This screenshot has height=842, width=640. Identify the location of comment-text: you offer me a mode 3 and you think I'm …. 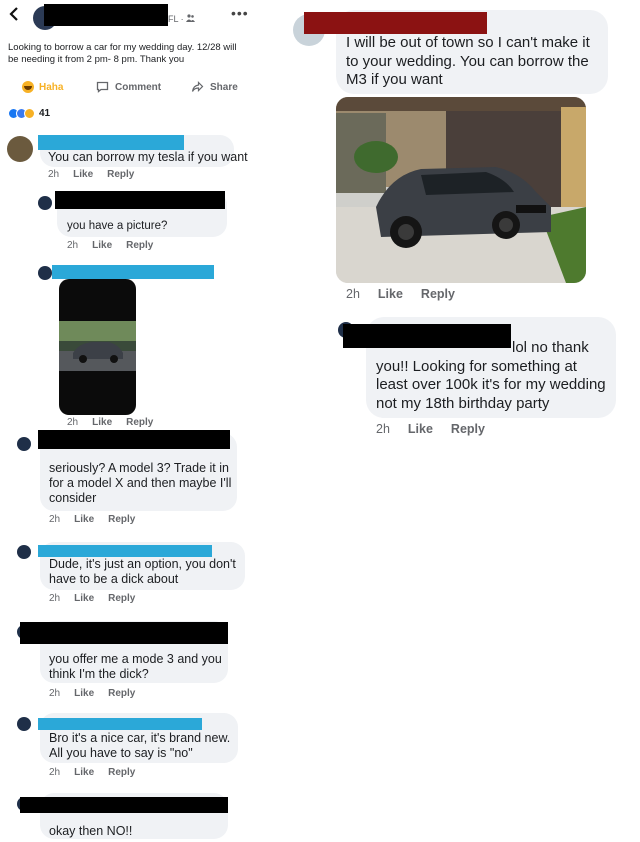
(135, 666).